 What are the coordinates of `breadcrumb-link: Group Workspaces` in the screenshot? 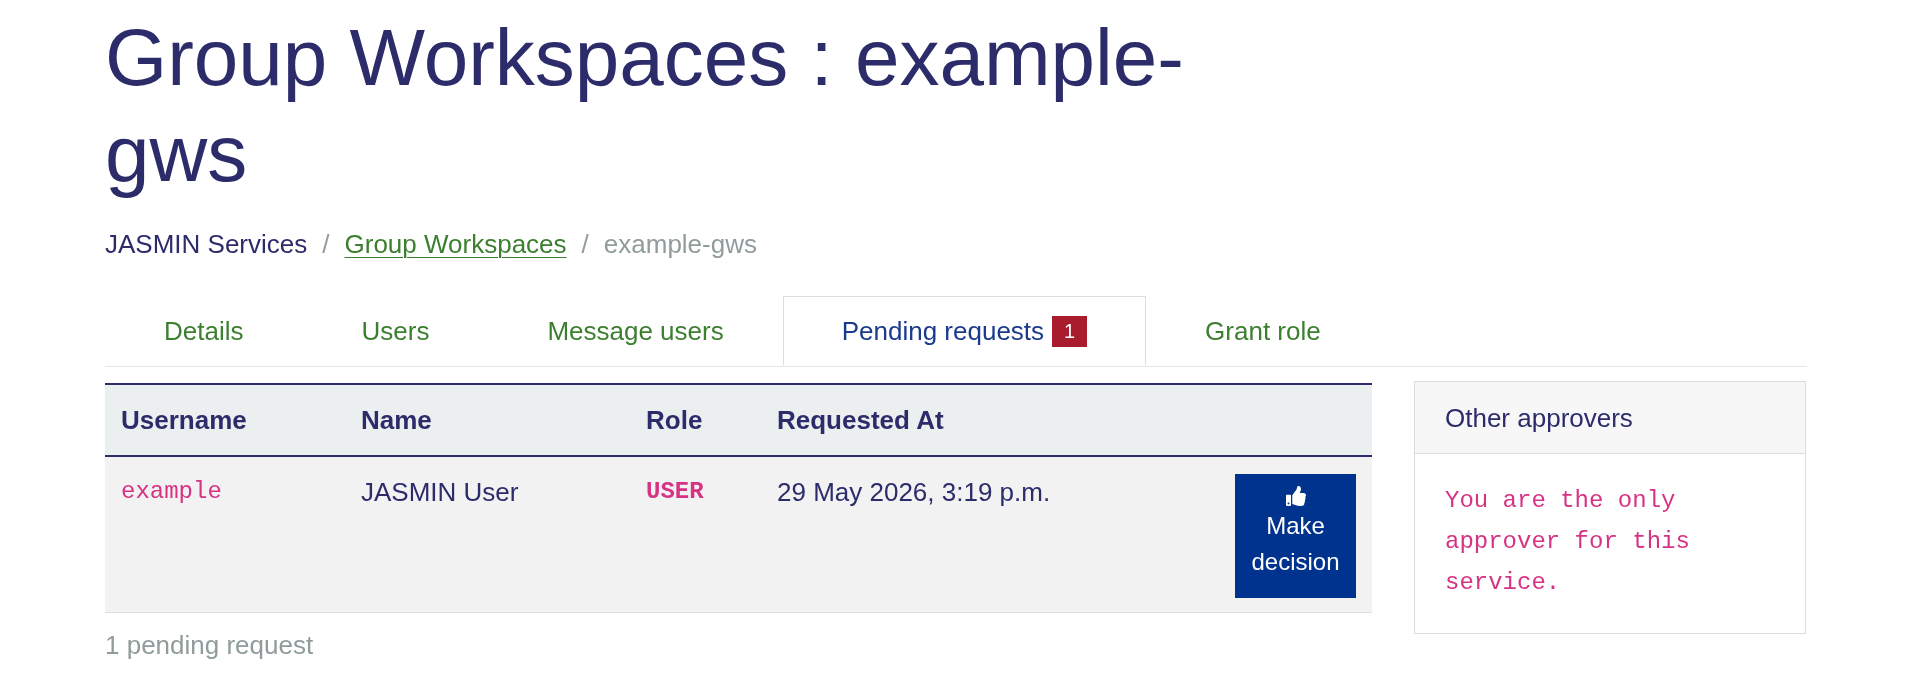 It's located at (455, 244).